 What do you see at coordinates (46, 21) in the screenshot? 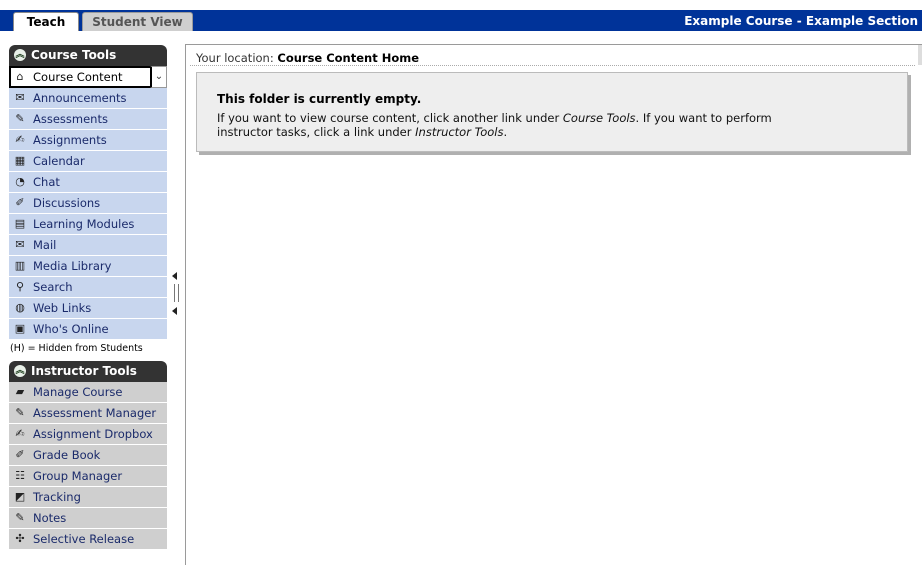
I see `tab-teach: Teach` at bounding box center [46, 21].